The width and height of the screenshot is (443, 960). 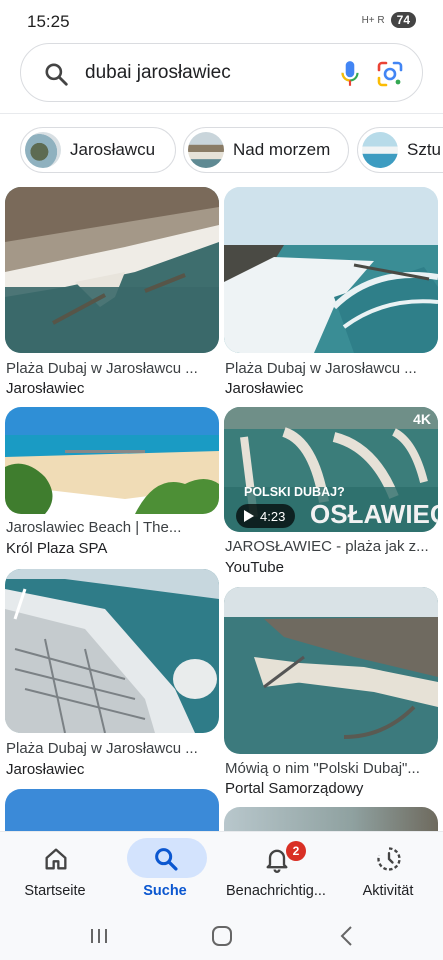 What do you see at coordinates (48, 21) in the screenshot?
I see `status-time: 15:25` at bounding box center [48, 21].